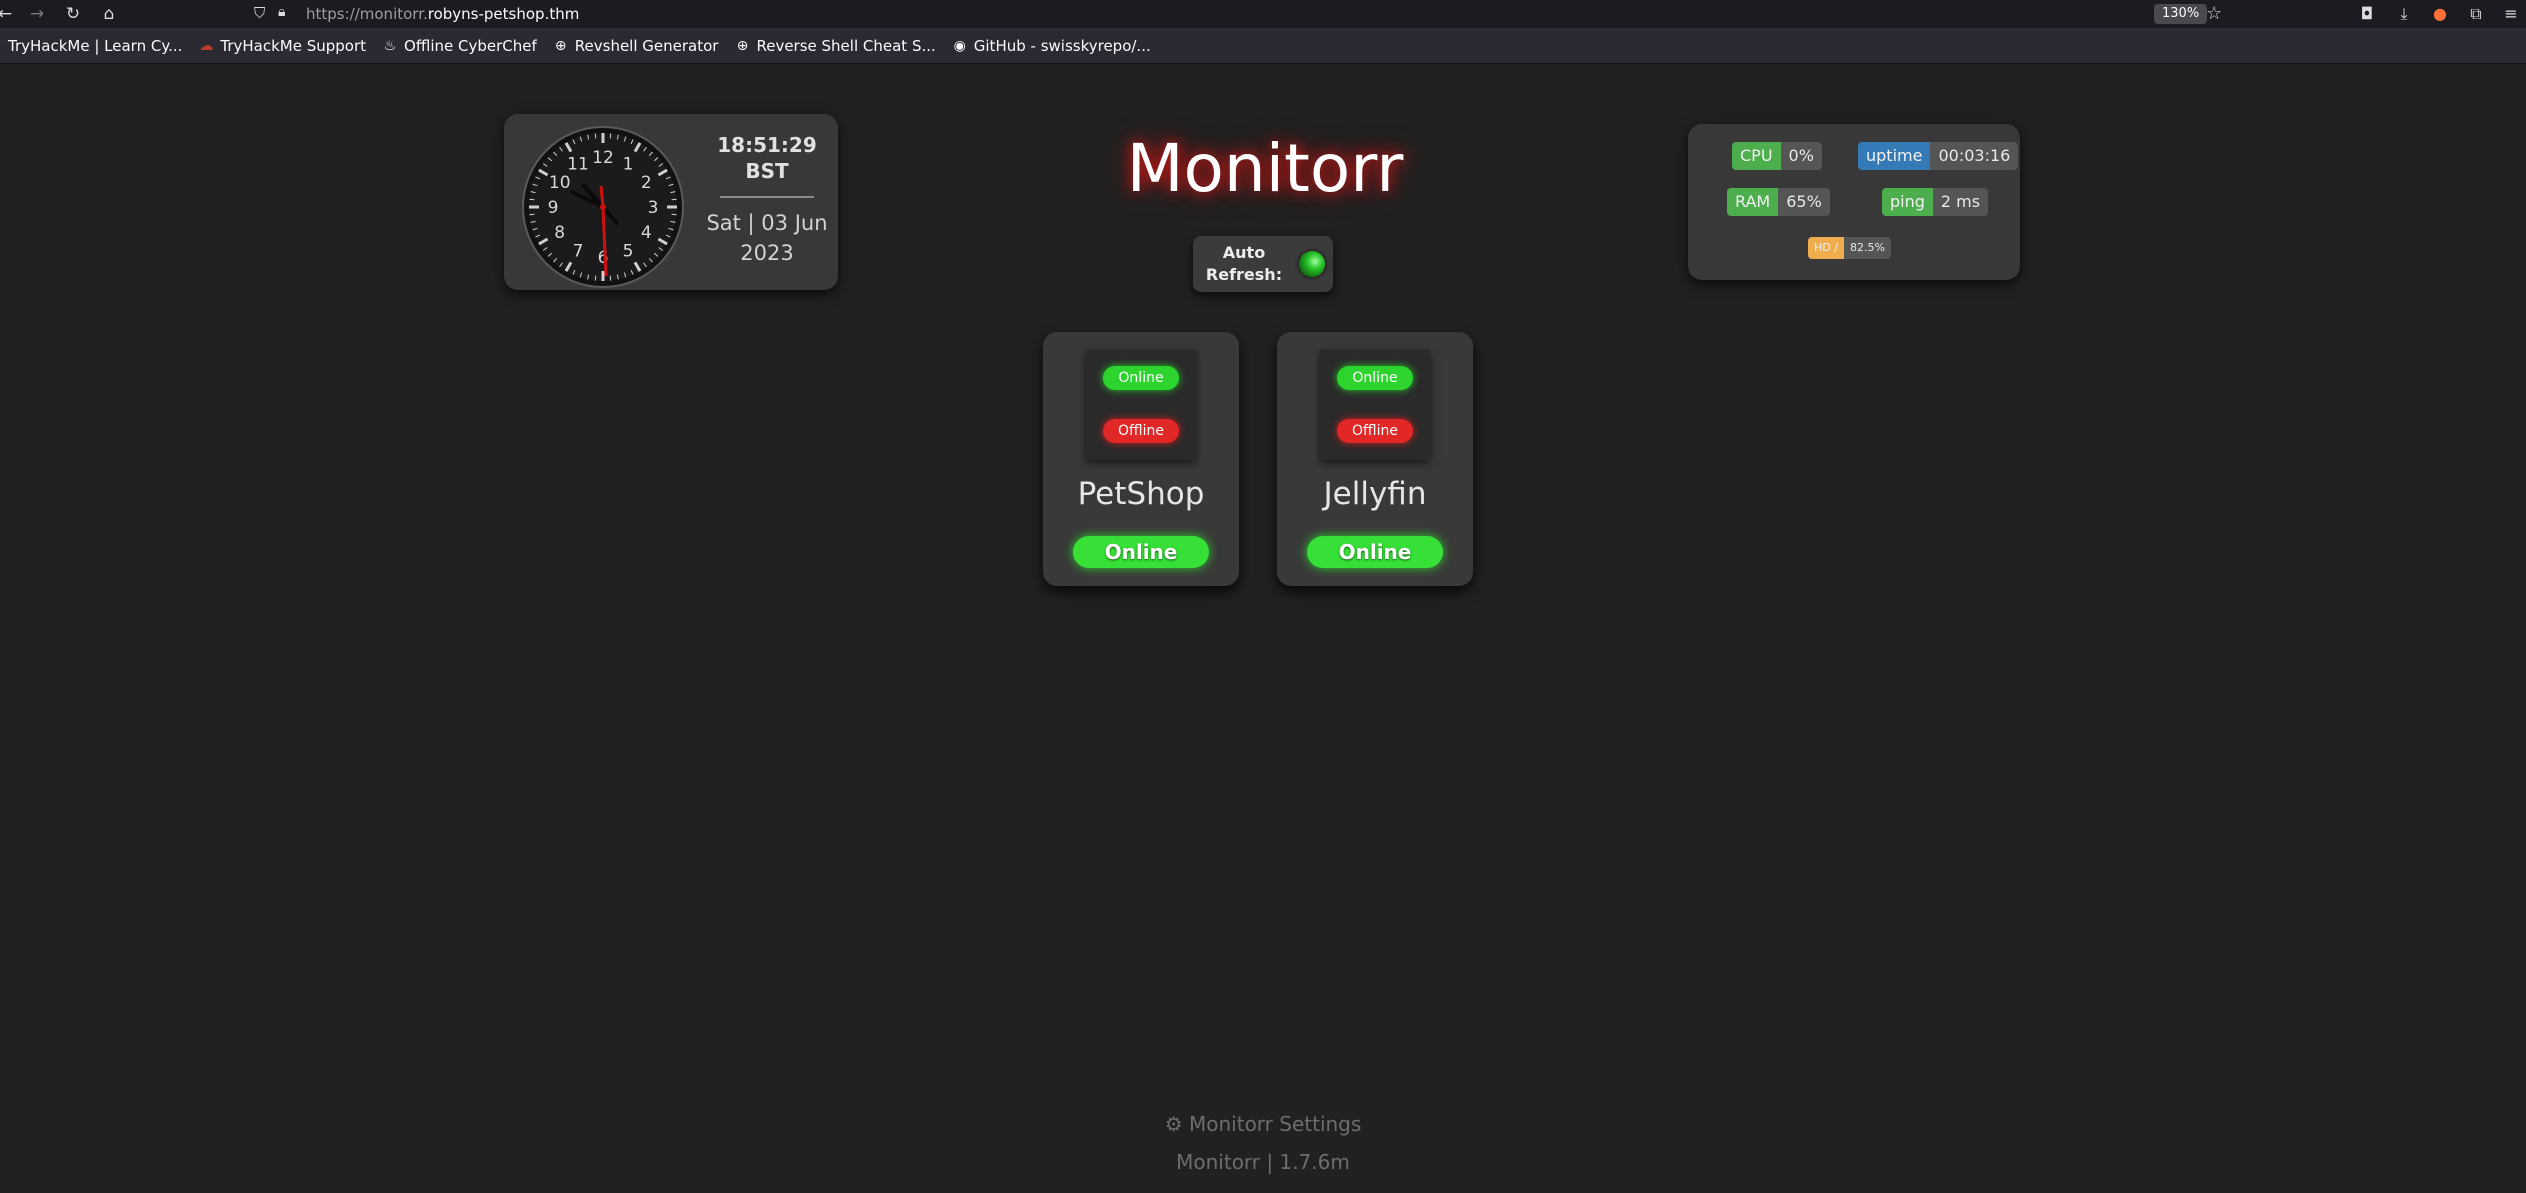  Describe the element at coordinates (578, 165) in the screenshot. I see `clock-numeral: 11` at that location.